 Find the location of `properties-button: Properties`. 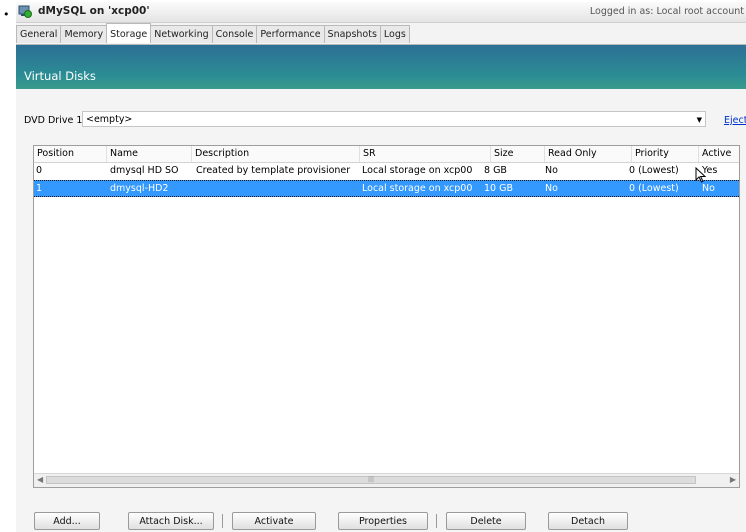

properties-button: Properties is located at coordinates (383, 521).